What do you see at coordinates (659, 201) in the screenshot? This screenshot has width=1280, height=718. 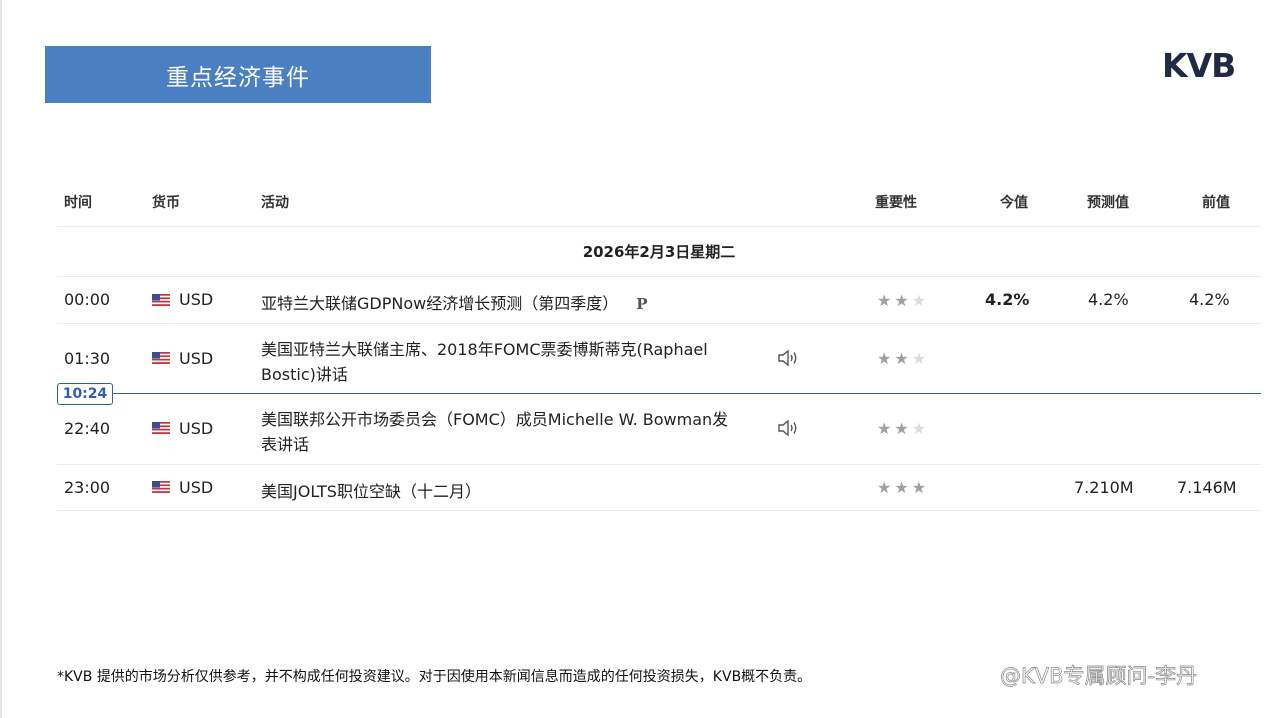 I see `table-header: 时间 货币 活动 重要性 今值 预测值 前值` at bounding box center [659, 201].